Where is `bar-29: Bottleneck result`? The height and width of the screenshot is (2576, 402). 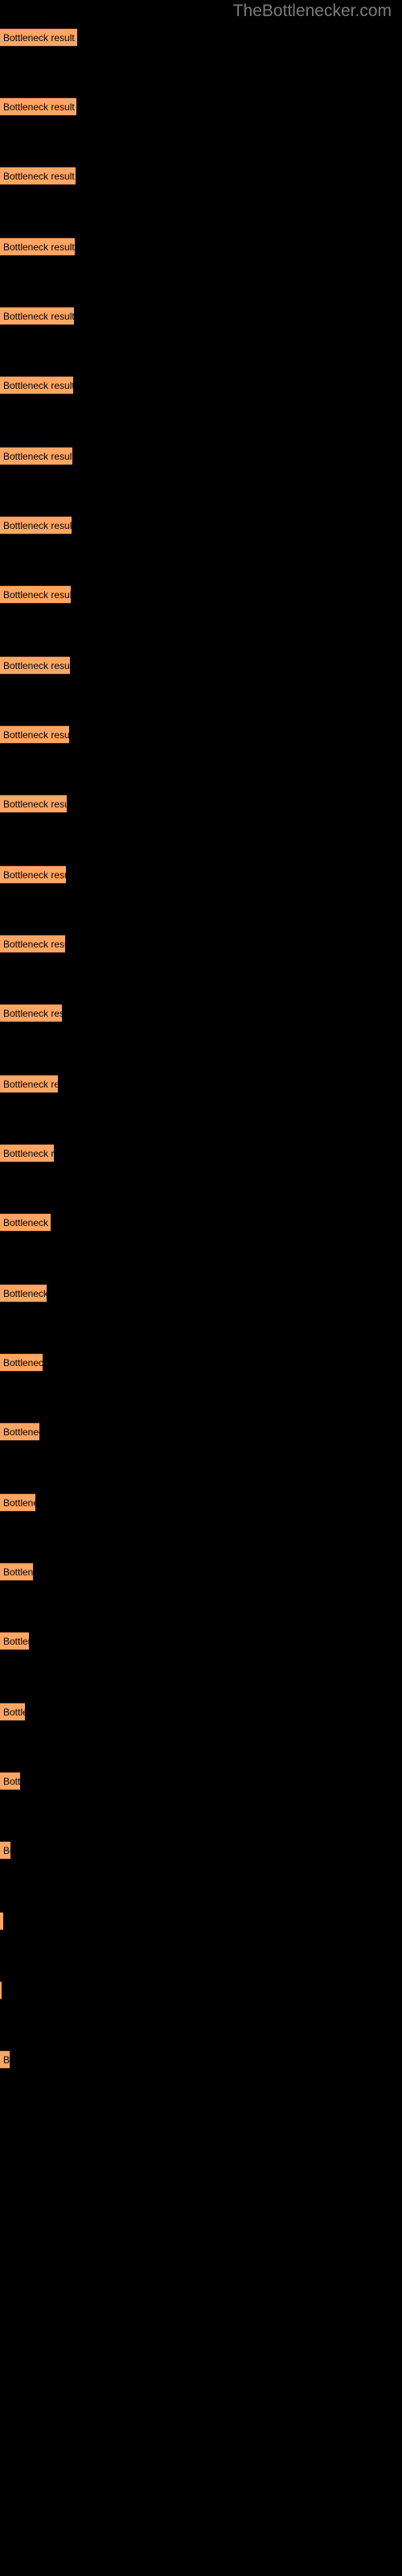
bar-29: Bottleneck result is located at coordinates (1, 1990).